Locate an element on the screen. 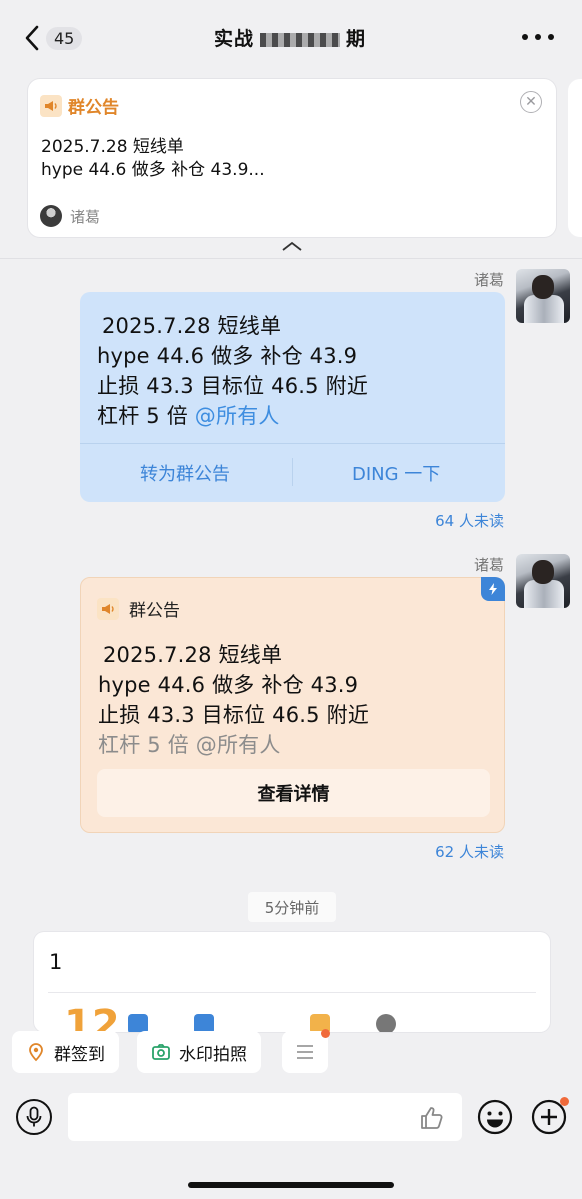 The image size is (582, 1199). read-status: 64 人未读 is located at coordinates (469, 520).